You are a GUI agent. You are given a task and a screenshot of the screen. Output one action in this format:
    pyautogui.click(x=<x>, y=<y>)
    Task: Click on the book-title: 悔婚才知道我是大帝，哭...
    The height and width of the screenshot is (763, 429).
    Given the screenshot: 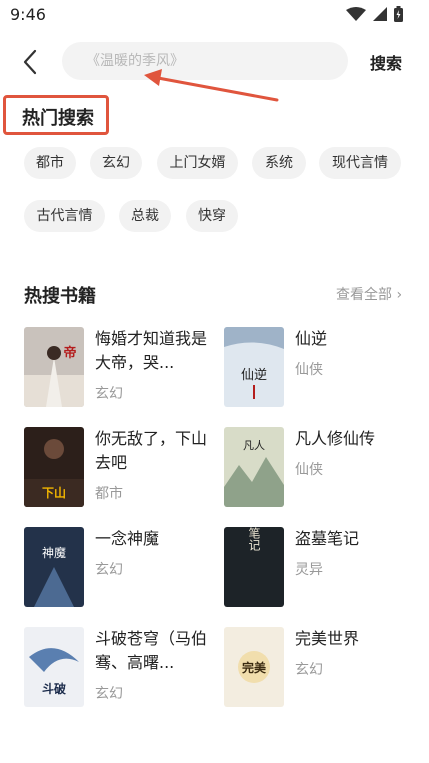 What is the action you would take?
    pyautogui.click(x=151, y=350)
    